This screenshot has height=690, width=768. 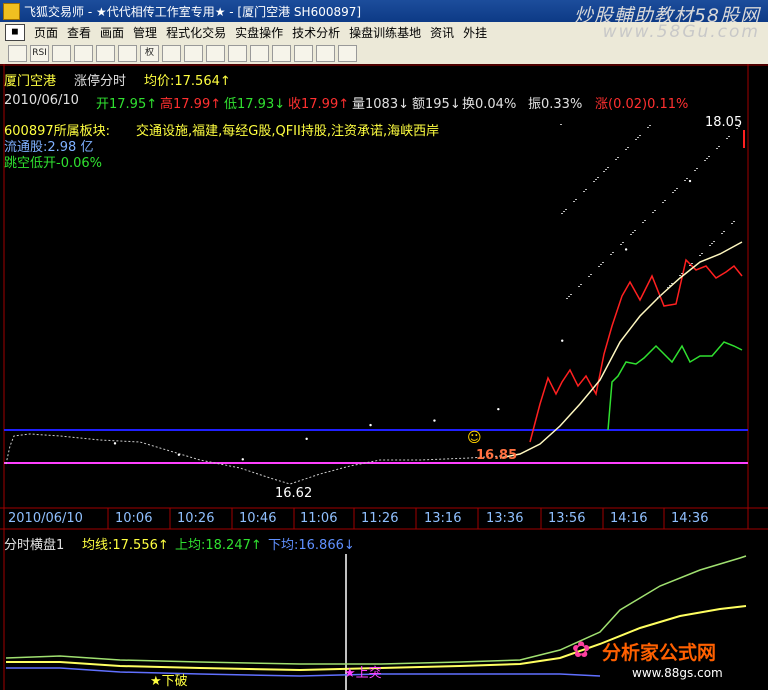 I want to click on pen-icon, so click(x=325, y=53).